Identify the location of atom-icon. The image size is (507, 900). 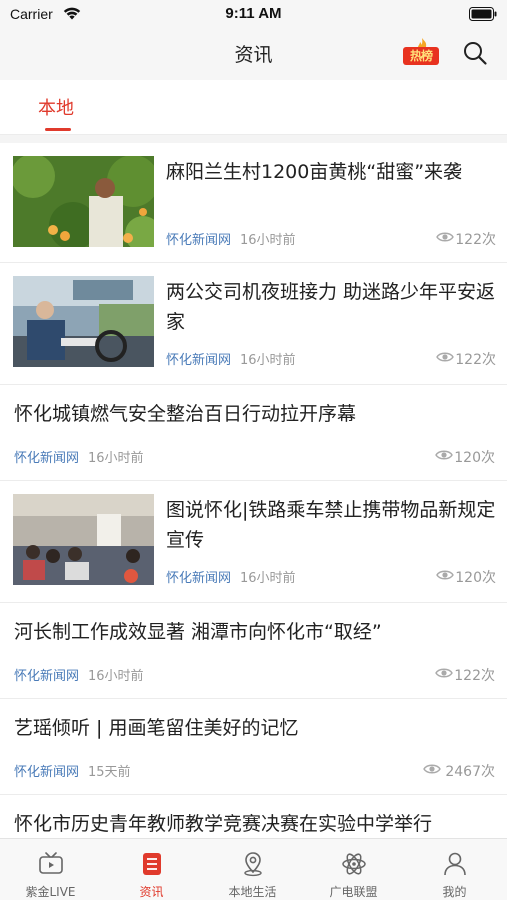
(354, 864).